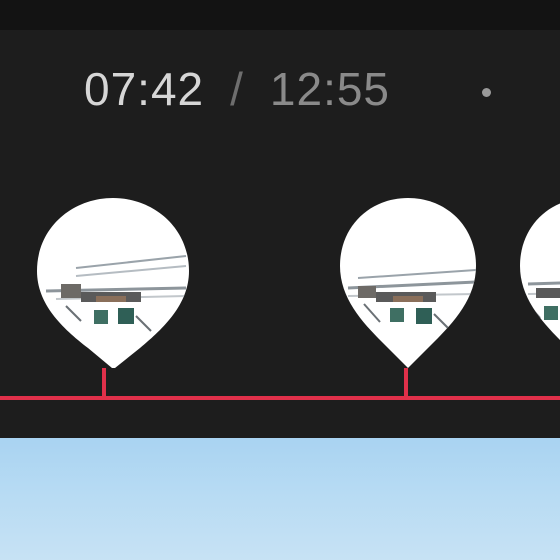 This screenshot has height=560, width=560. Describe the element at coordinates (330, 89) in the screenshot. I see `total-duration: 12:55` at that location.